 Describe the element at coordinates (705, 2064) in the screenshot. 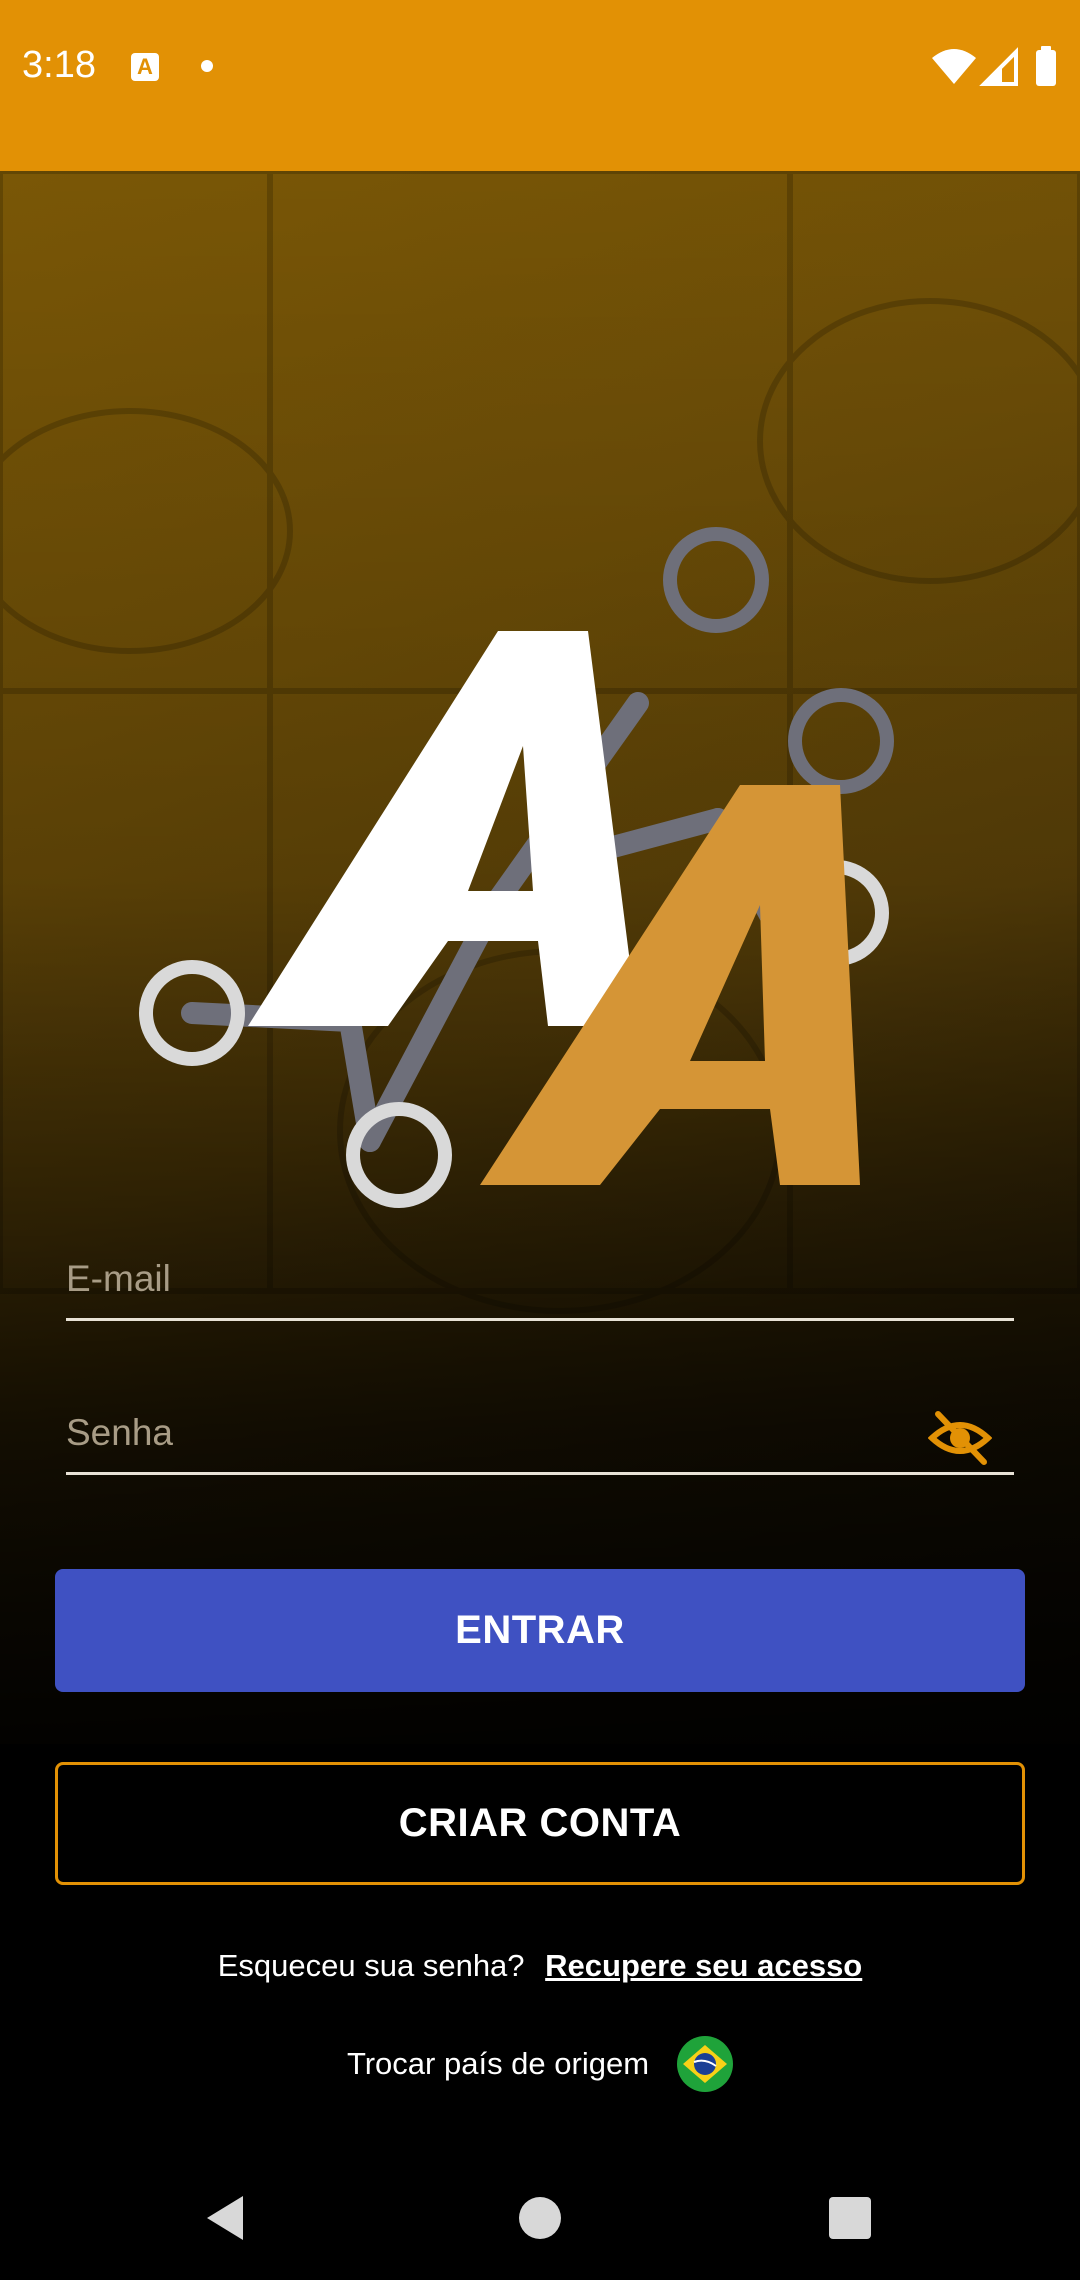

I see `brazil-flag-icon` at that location.